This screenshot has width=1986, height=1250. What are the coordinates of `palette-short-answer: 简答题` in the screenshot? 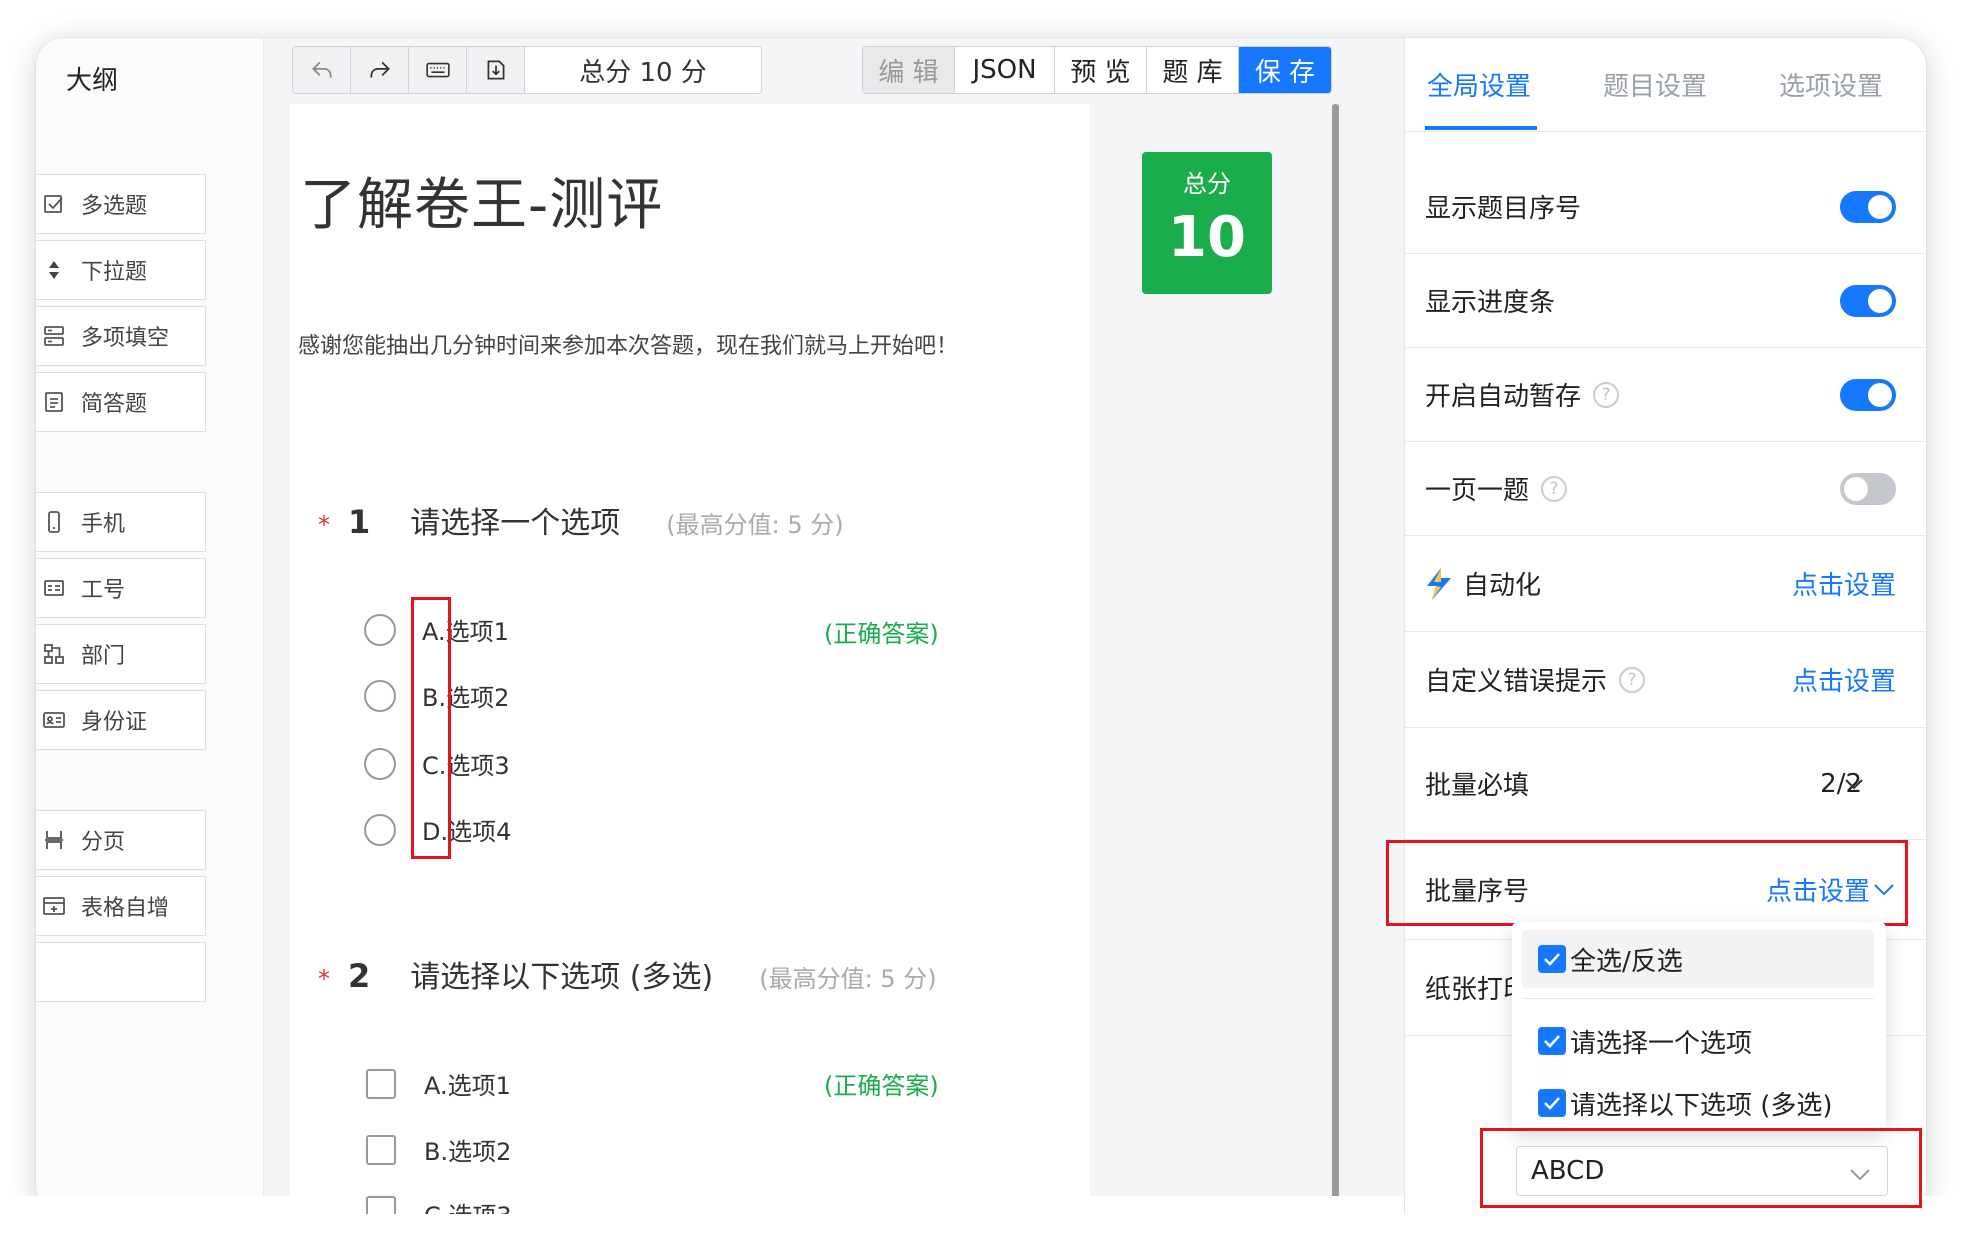 It's located at (121, 402).